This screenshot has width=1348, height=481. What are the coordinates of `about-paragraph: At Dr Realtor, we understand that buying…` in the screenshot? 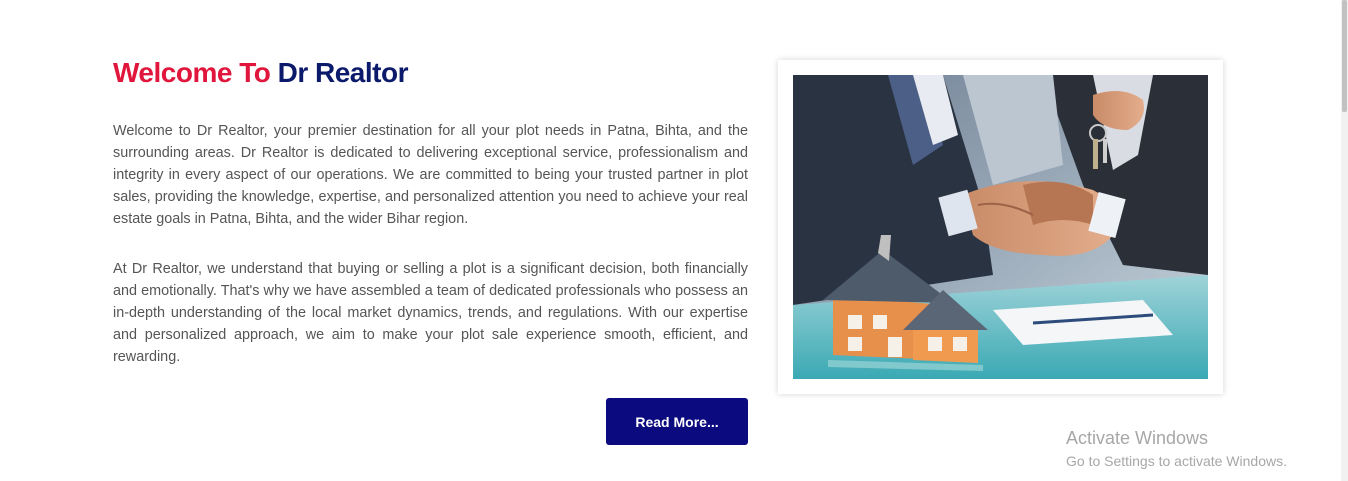 It's located at (430, 313).